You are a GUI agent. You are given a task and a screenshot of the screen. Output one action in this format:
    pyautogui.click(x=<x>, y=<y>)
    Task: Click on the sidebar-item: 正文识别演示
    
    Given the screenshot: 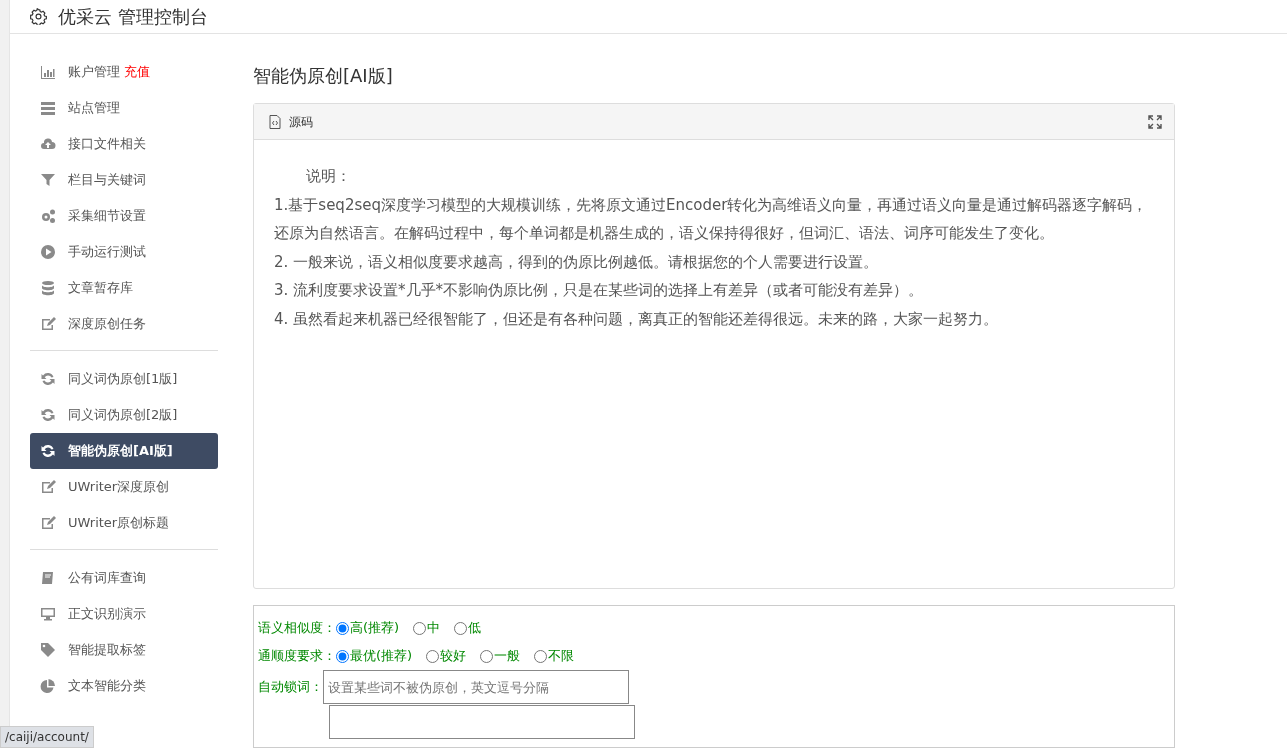 What is the action you would take?
    pyautogui.click(x=124, y=614)
    